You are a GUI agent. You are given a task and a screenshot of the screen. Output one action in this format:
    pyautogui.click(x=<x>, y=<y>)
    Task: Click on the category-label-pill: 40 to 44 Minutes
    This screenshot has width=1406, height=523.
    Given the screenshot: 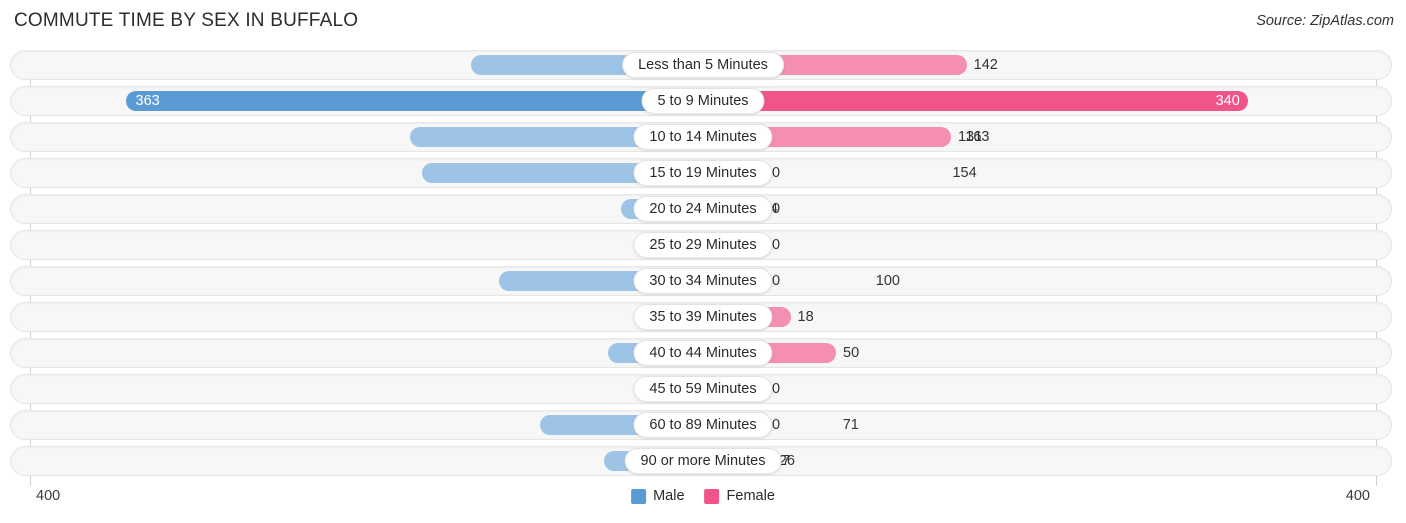 What is the action you would take?
    pyautogui.click(x=703, y=353)
    